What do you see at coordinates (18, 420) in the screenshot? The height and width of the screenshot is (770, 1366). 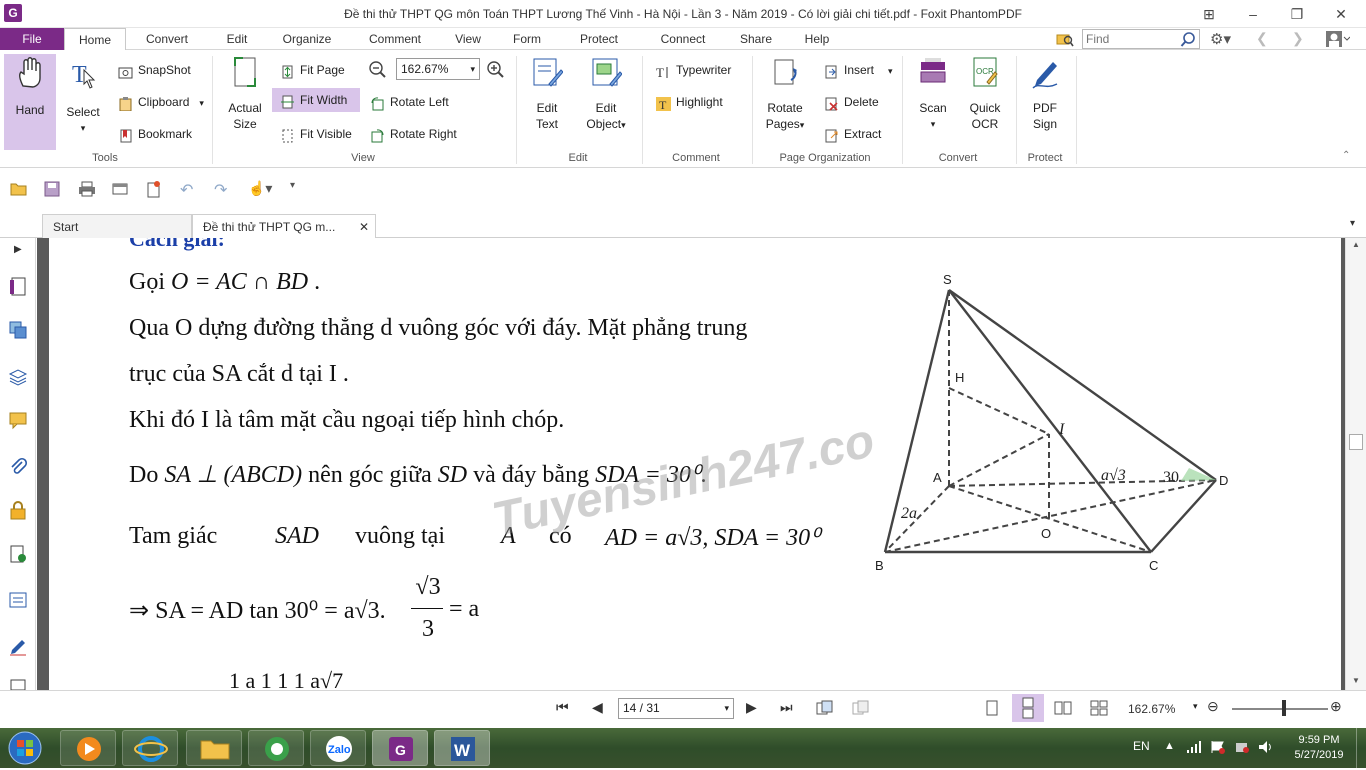 I see `comments-icon` at bounding box center [18, 420].